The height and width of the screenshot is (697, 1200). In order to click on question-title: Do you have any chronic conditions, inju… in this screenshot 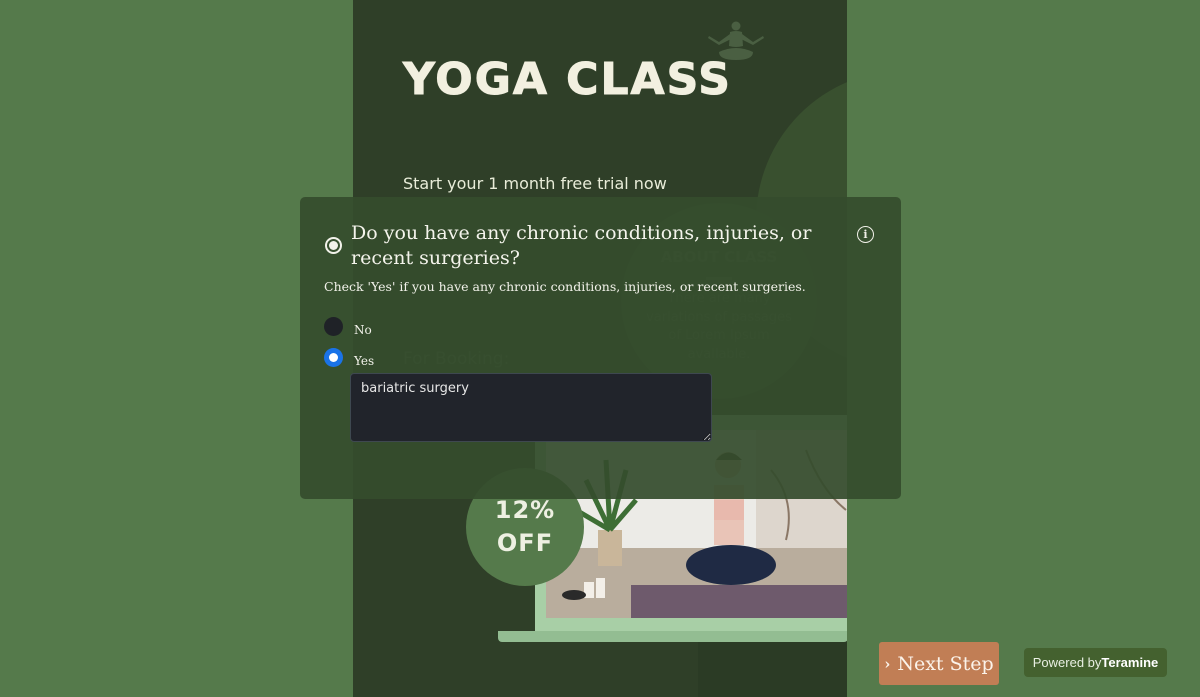, I will do `click(581, 245)`.